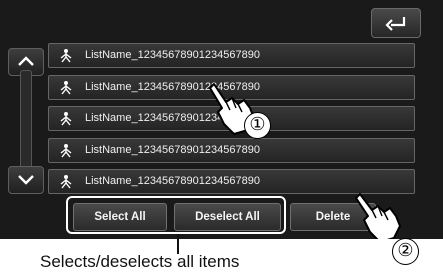 The width and height of the screenshot is (443, 280). I want to click on chevron-down-icon, so click(26, 180).